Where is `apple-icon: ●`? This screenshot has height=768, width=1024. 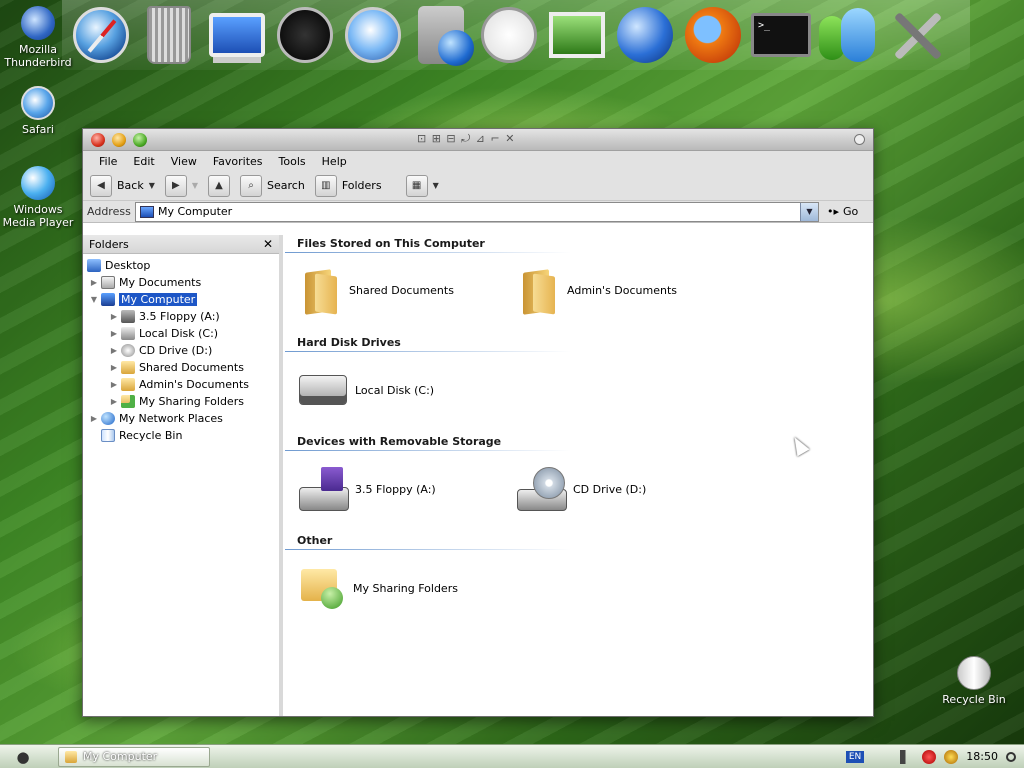 apple-icon: ● is located at coordinates (23, 756).